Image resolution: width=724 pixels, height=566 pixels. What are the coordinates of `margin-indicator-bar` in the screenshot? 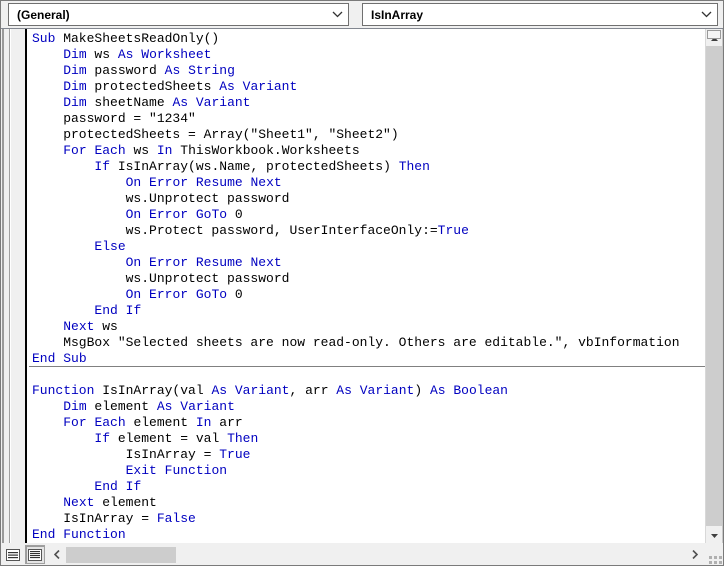 It's located at (19, 286).